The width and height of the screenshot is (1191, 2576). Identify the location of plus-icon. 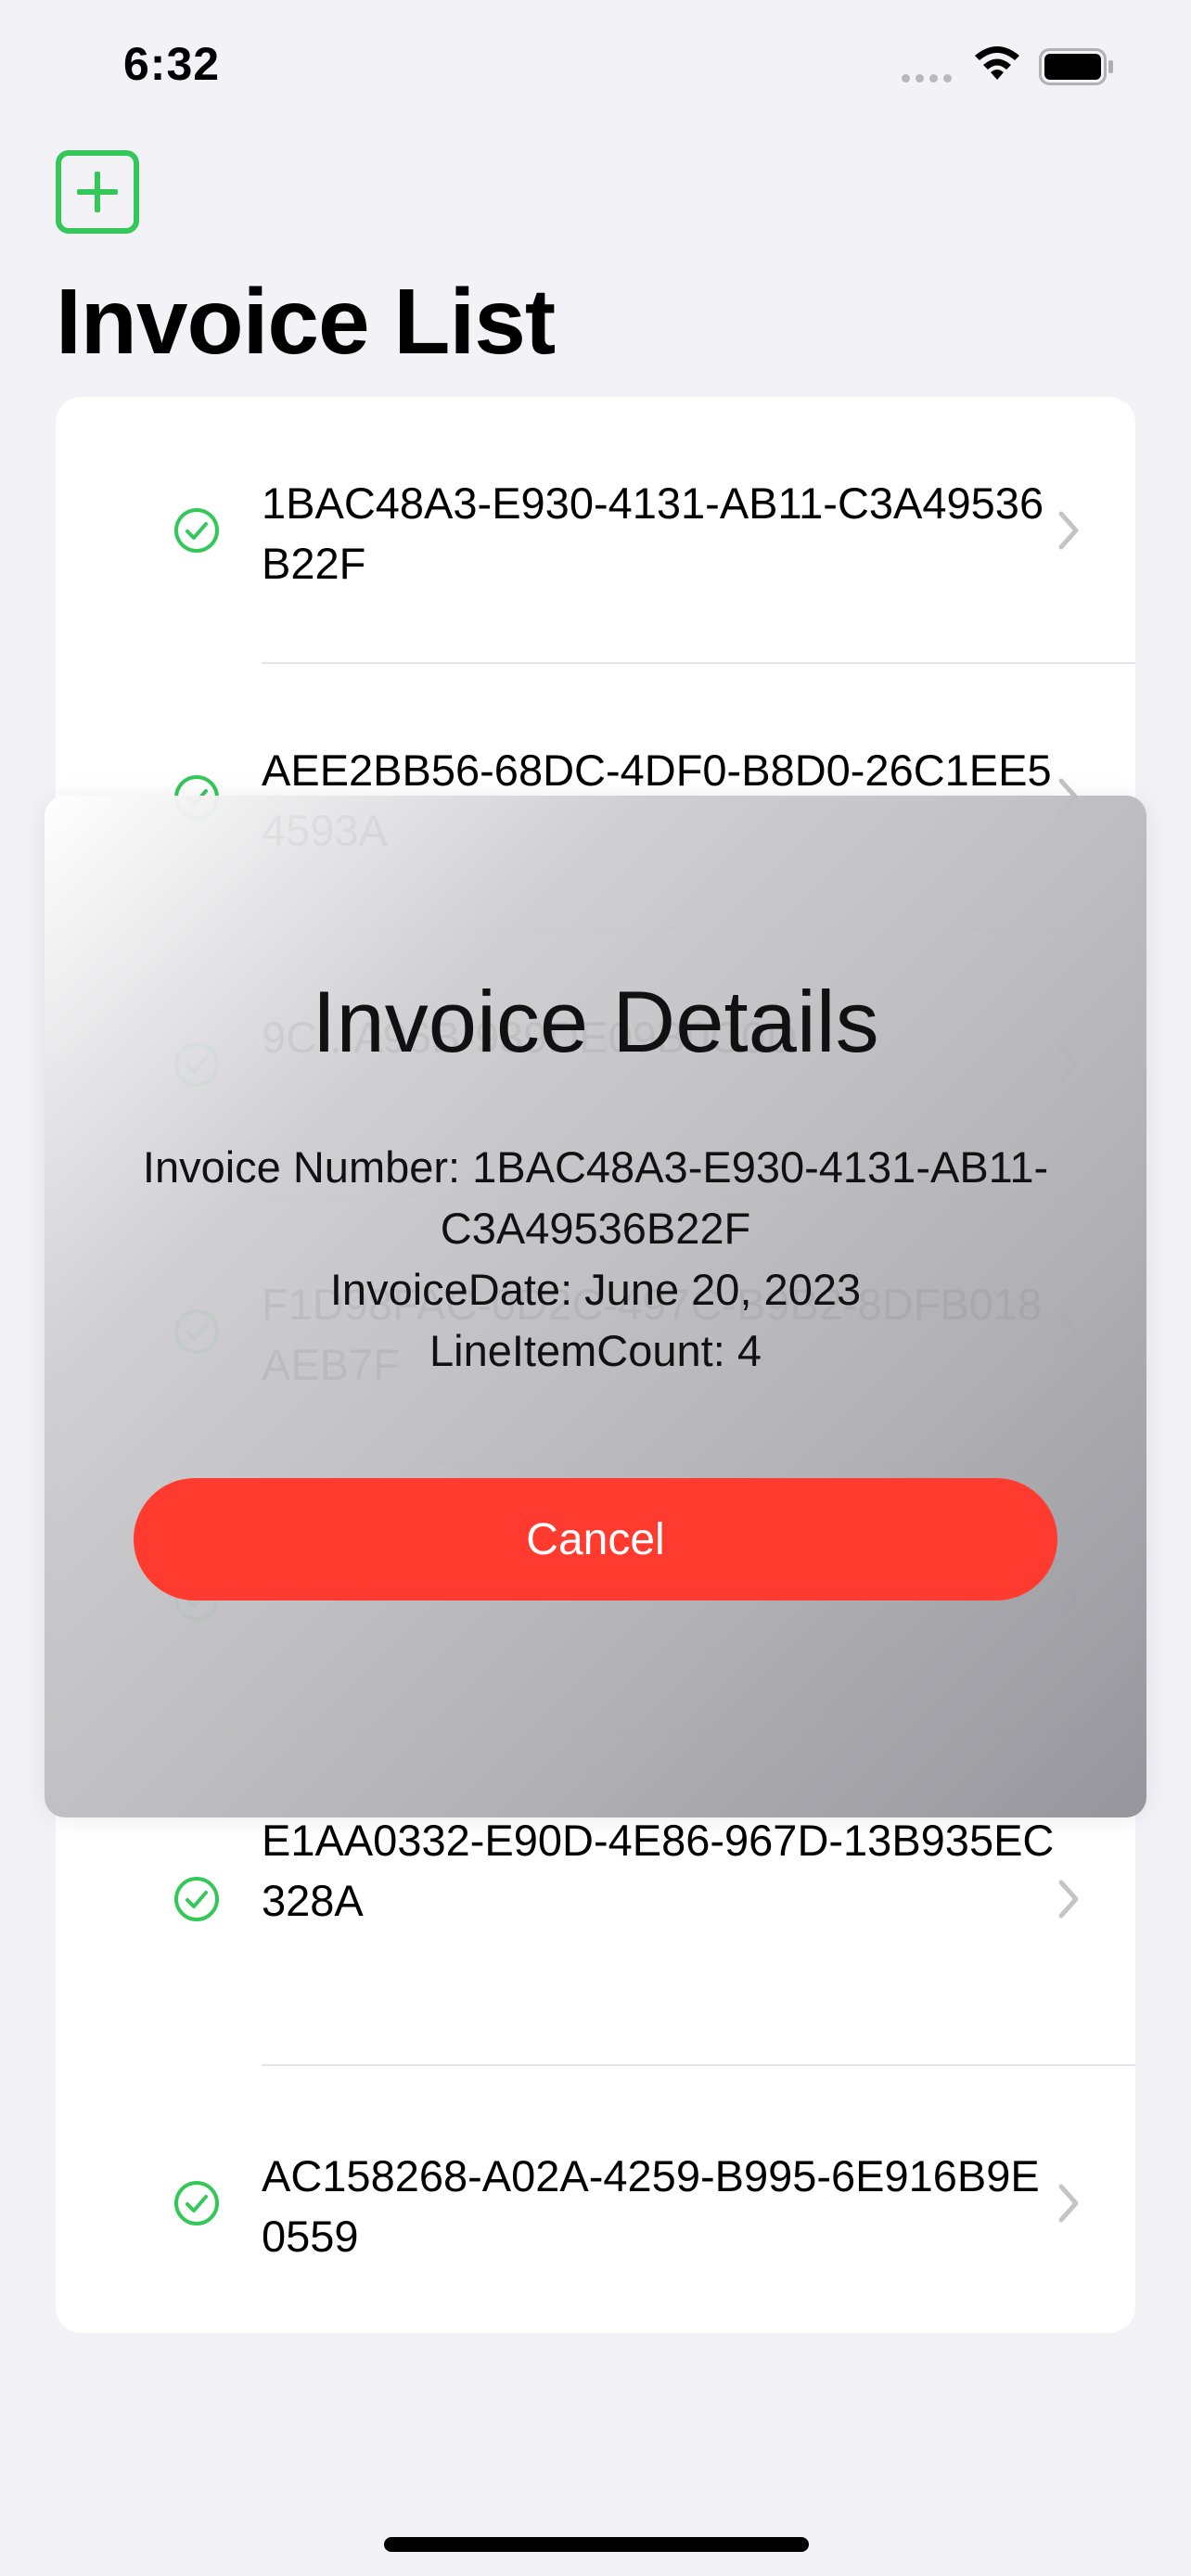
(97, 192).